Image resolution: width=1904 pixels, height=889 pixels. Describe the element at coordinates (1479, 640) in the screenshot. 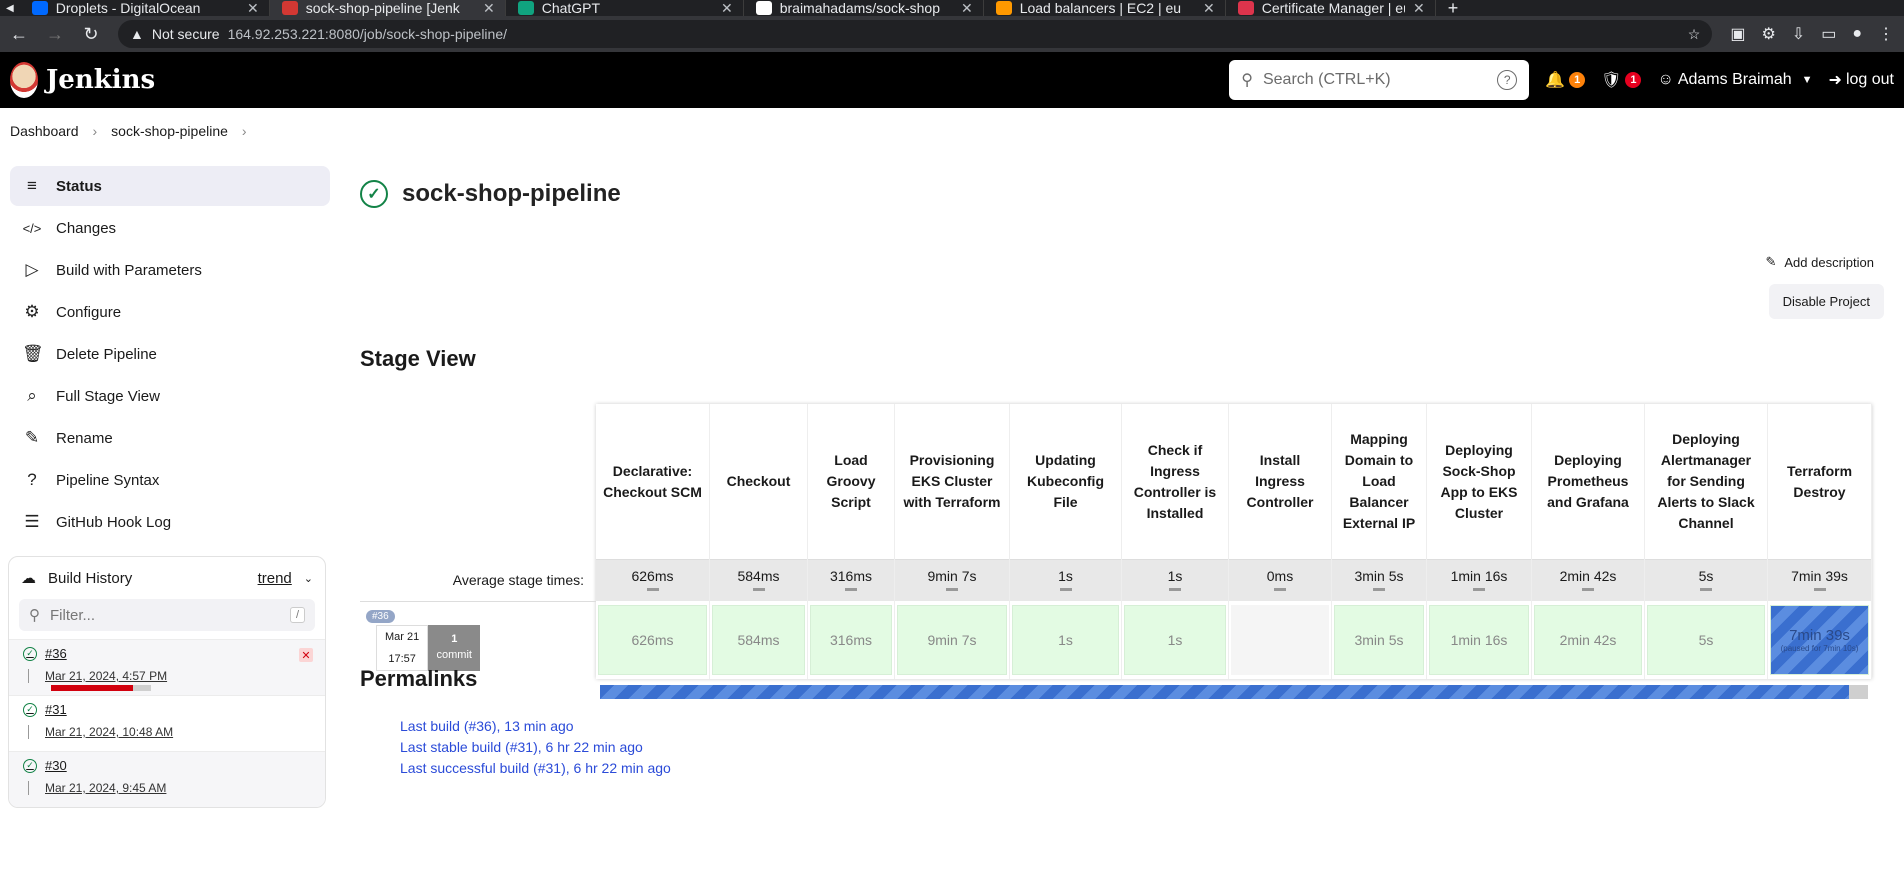

I see `stage-cell: 1min 16s` at that location.